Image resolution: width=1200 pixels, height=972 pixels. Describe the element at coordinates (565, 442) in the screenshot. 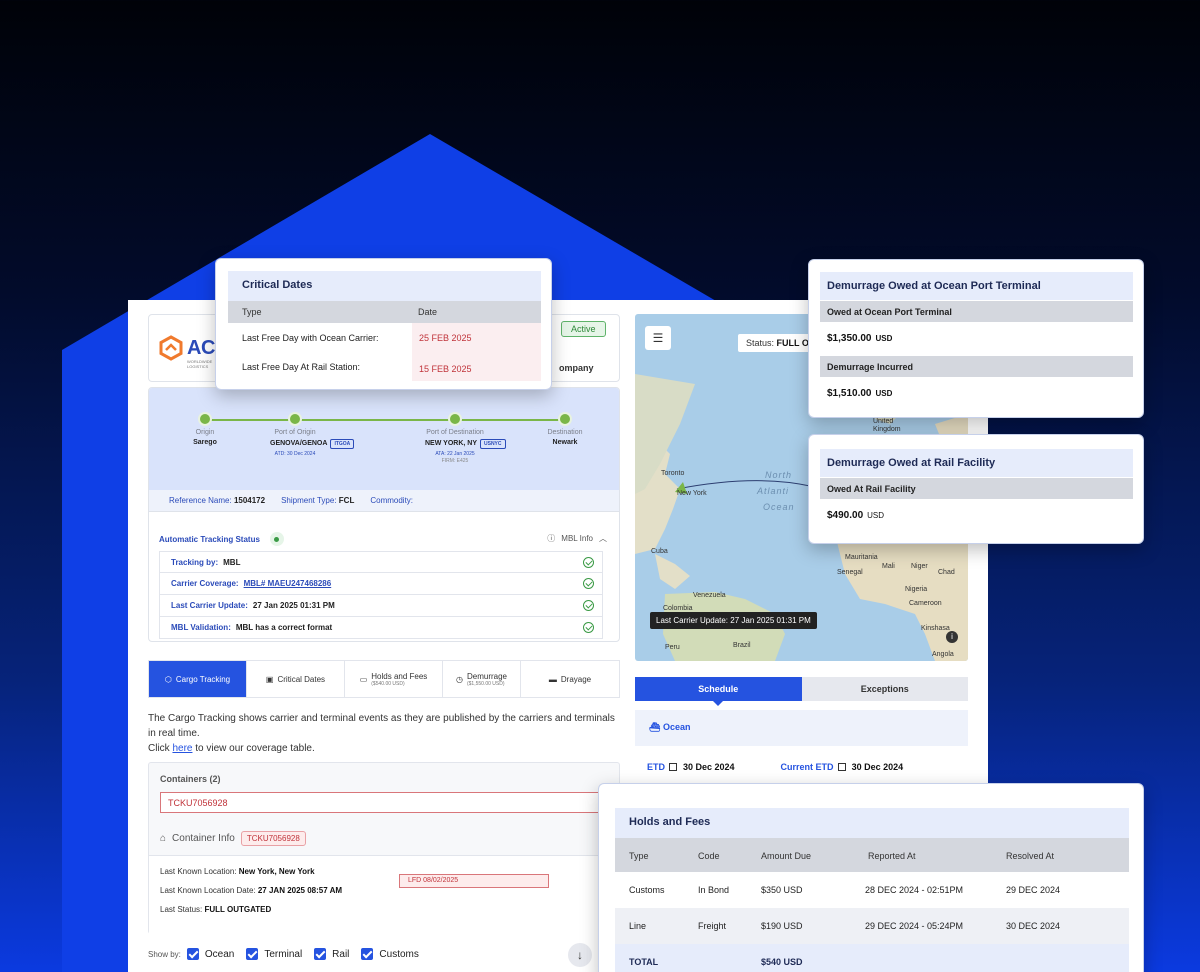

I see `stop-value: Newark` at that location.